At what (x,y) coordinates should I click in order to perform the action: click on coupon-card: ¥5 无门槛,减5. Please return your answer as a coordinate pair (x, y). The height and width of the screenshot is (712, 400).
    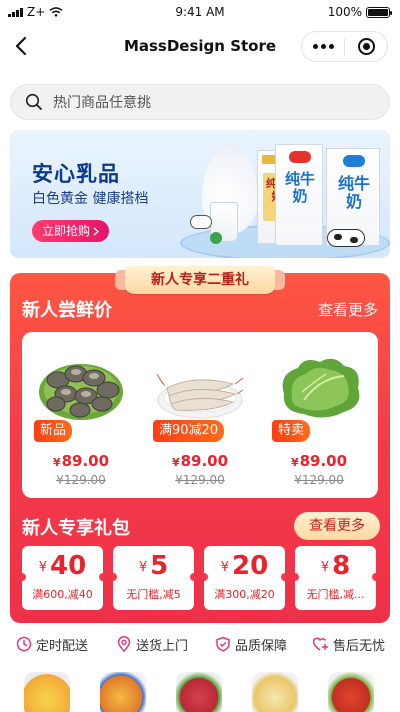
    Looking at the image, I should click on (153, 578).